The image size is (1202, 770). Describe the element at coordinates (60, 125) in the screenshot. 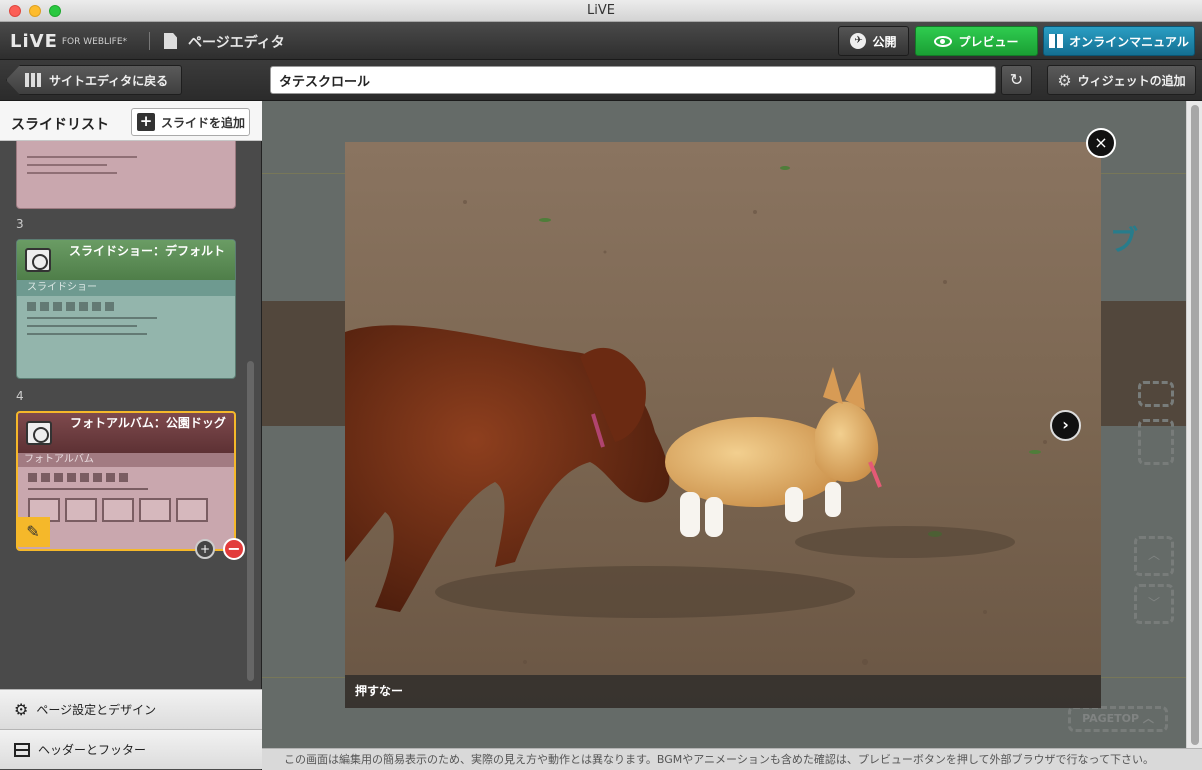

I see `slide-list-title: スライドリスト` at that location.